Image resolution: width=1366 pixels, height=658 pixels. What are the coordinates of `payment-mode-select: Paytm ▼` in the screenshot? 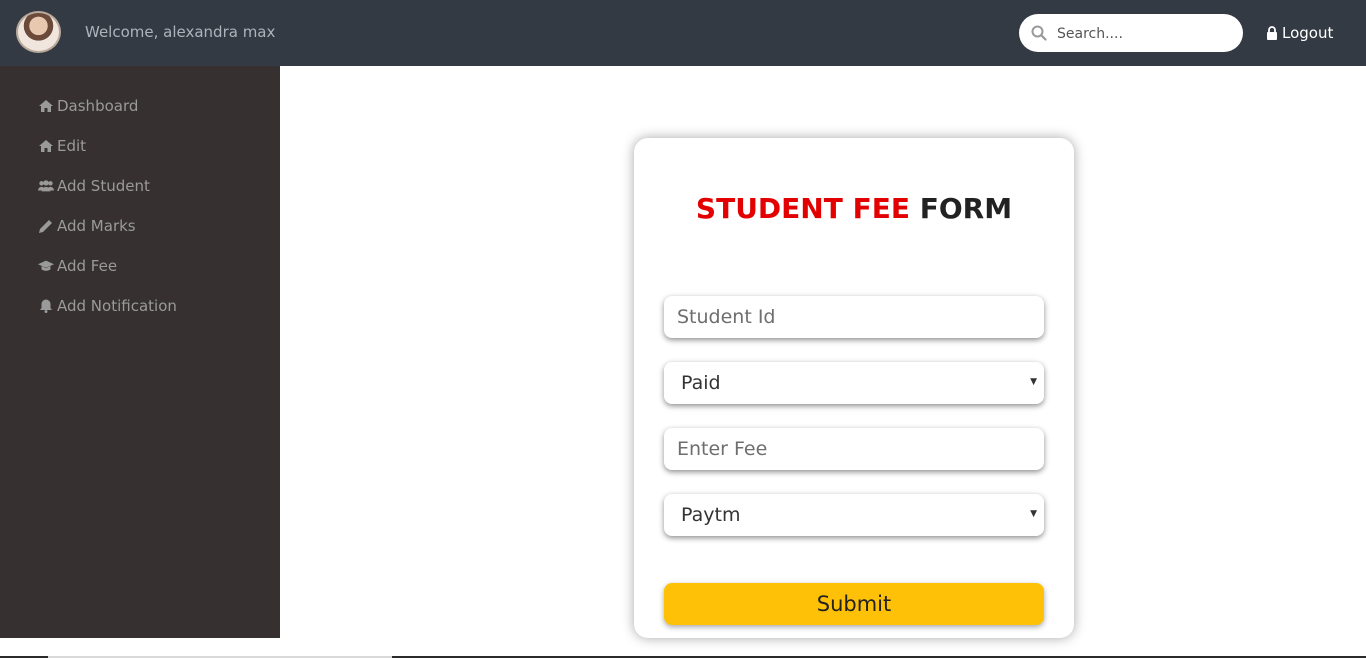 It's located at (854, 515).